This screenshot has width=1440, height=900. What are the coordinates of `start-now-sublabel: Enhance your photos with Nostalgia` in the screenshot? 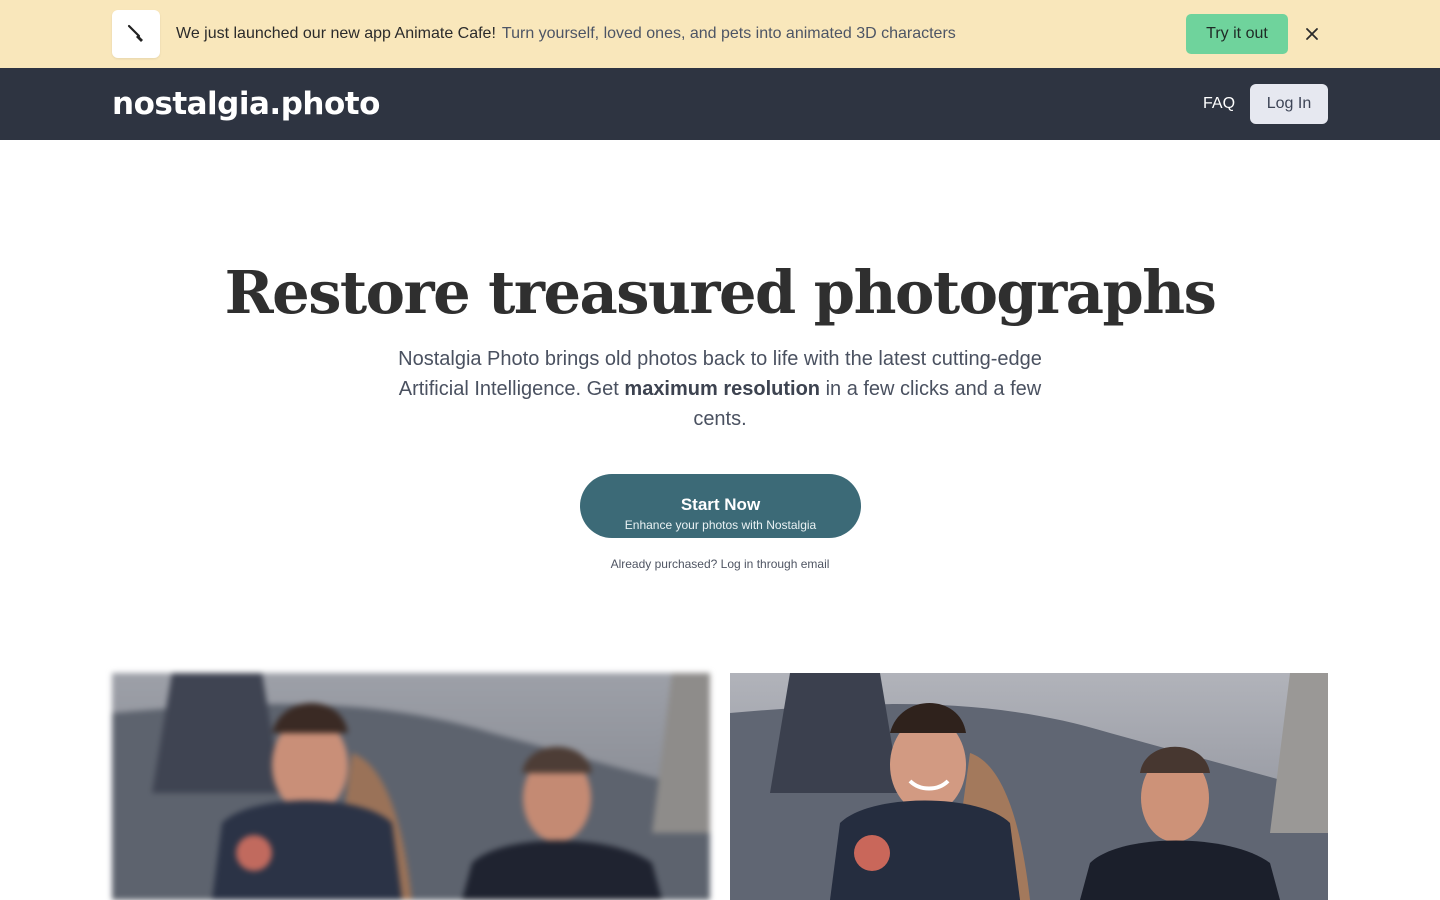 It's located at (720, 524).